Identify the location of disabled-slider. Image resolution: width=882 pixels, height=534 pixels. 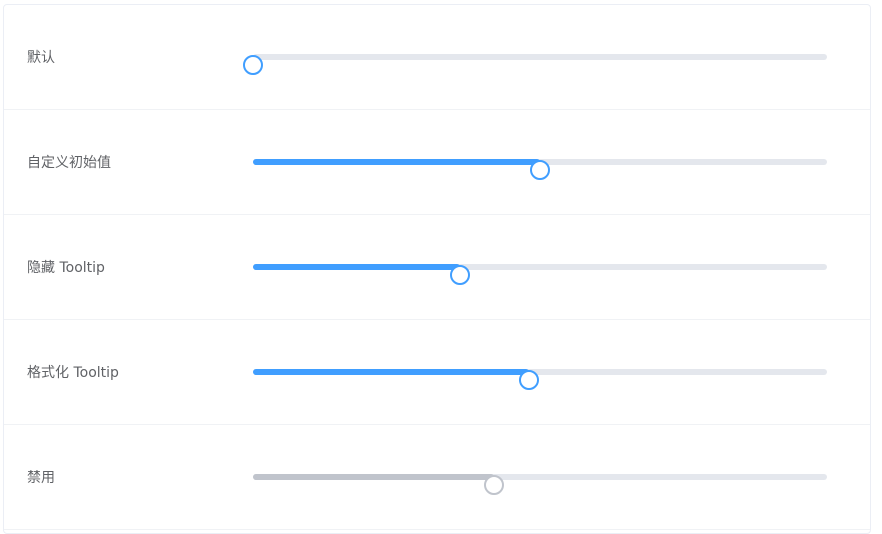
(540, 480).